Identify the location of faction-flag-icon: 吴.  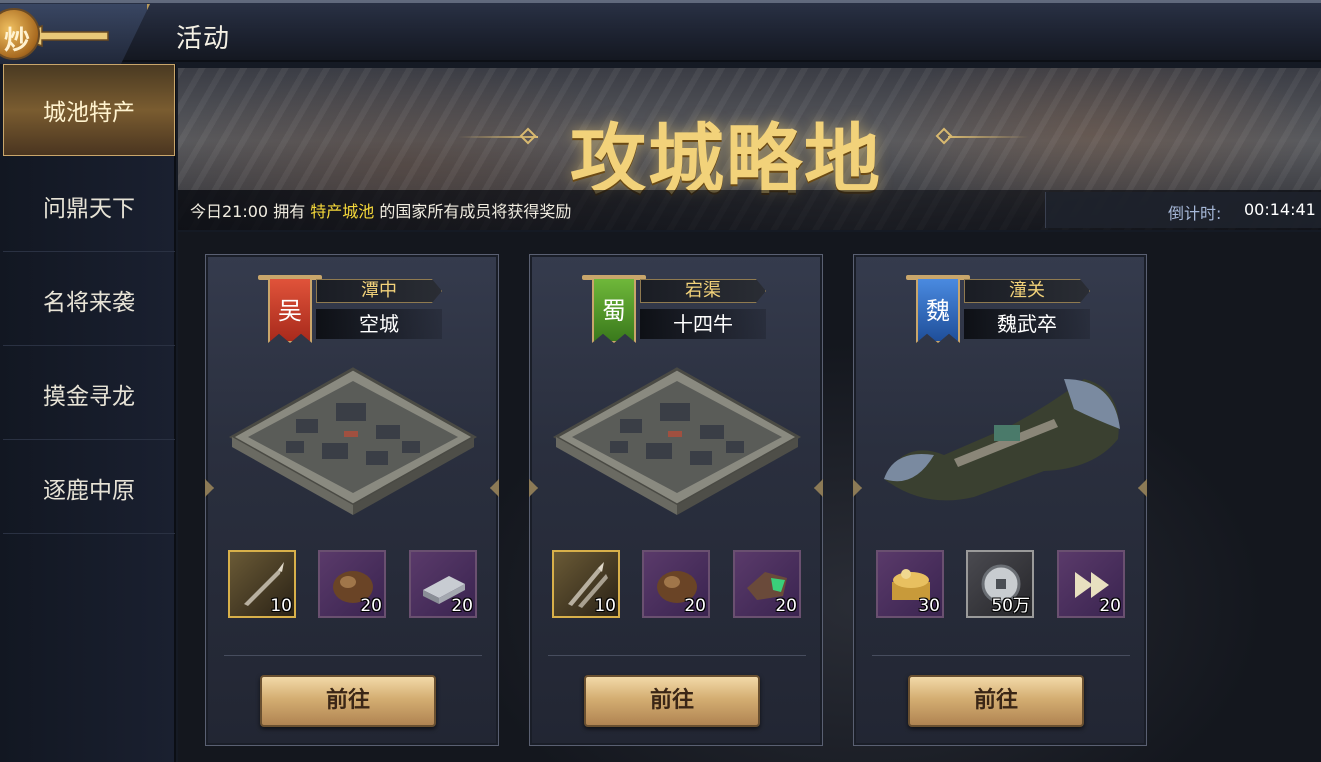
(290, 310).